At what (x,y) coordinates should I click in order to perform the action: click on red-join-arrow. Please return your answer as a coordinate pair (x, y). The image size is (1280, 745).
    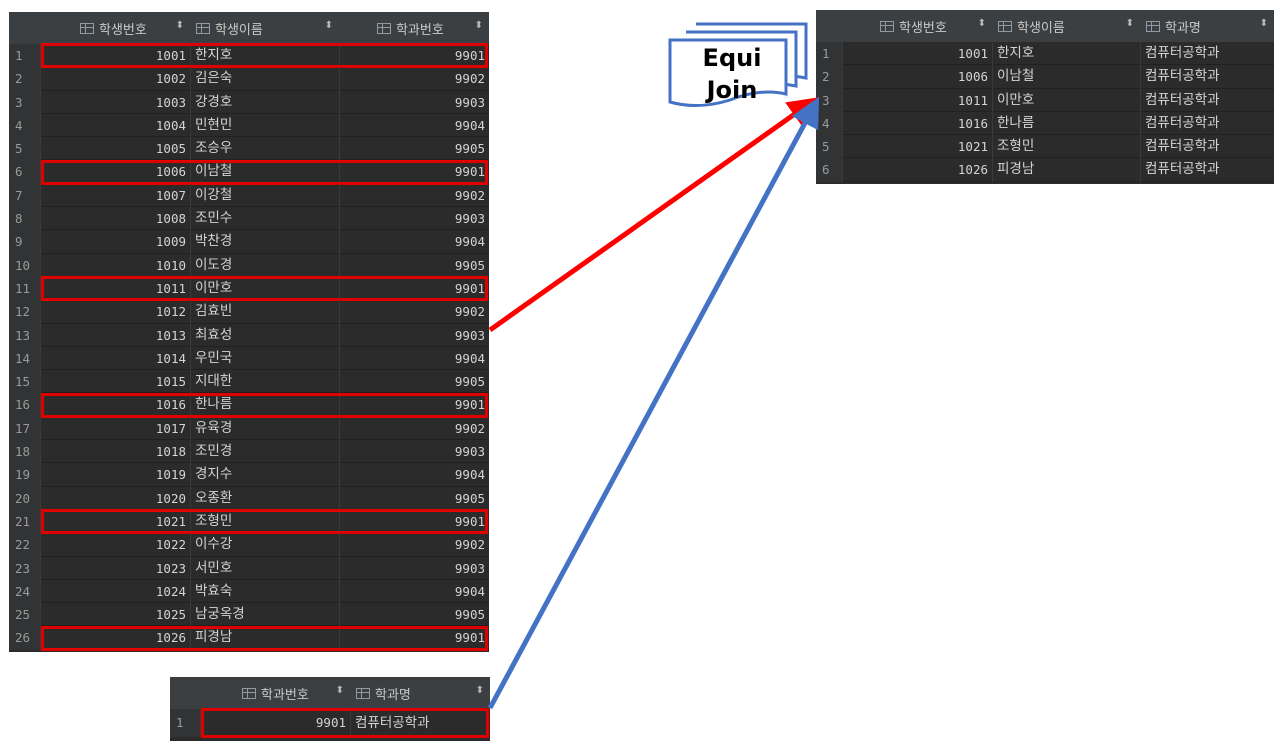
    Looking at the image, I should click on (653, 215).